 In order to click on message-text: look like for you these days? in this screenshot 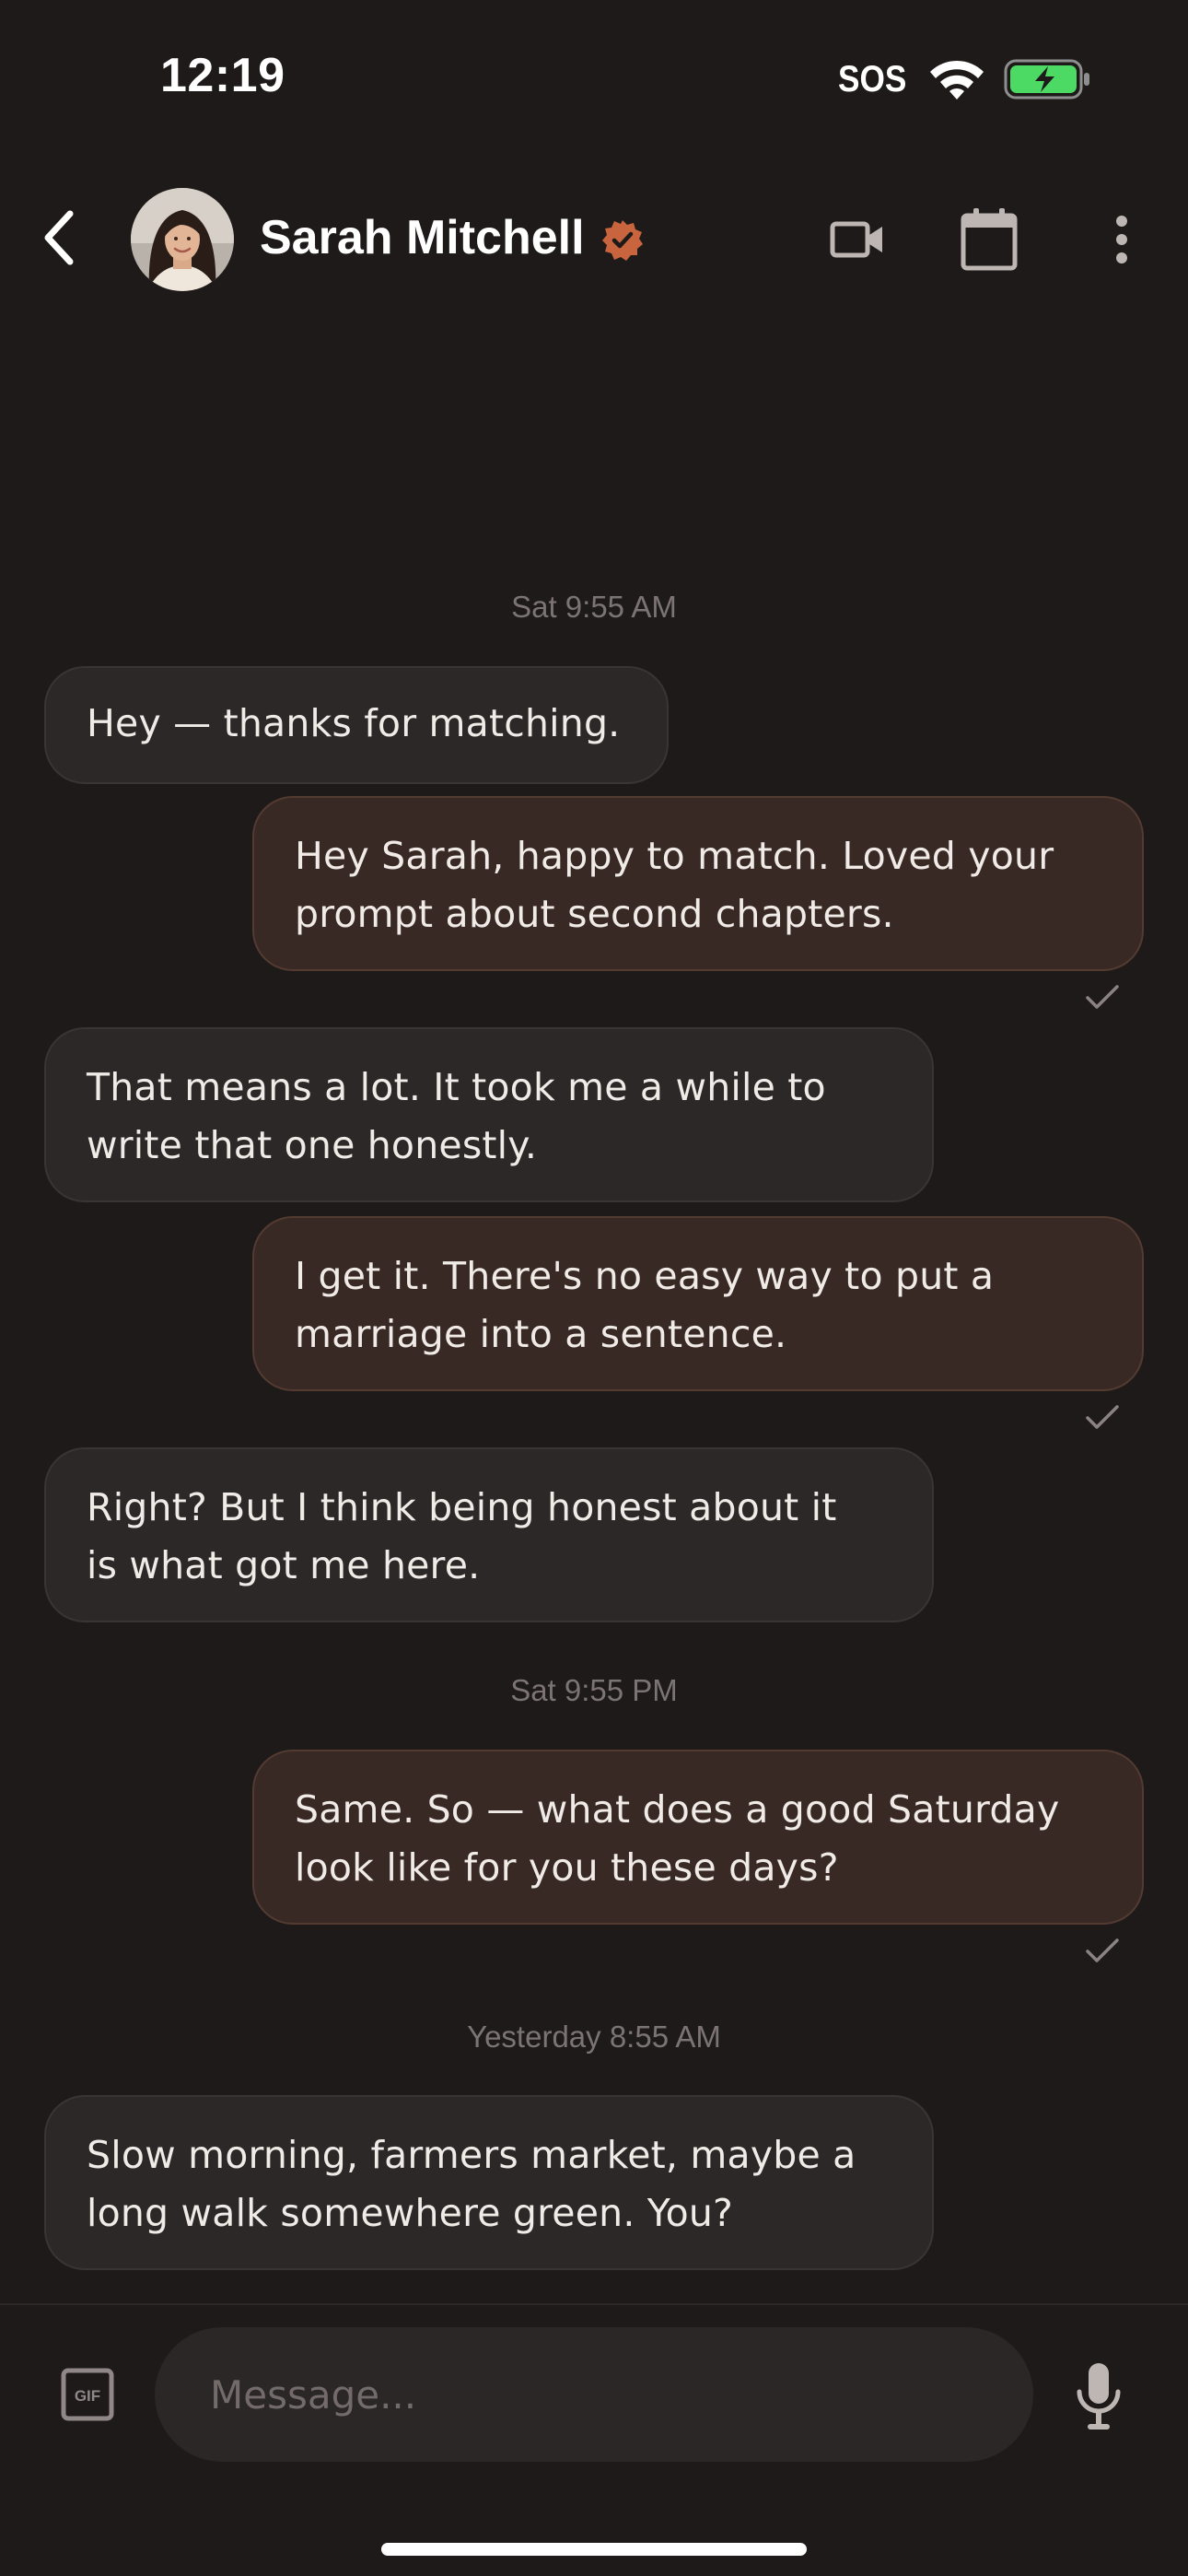, I will do `click(567, 1867)`.